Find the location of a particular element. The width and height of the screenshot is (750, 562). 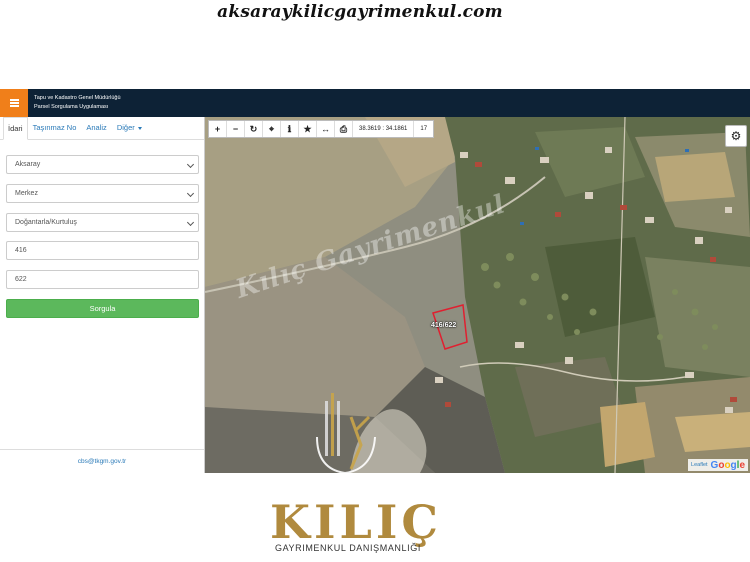

top-watermark: aksaraykilicgayrimenkul.com is located at coordinates (360, 12).